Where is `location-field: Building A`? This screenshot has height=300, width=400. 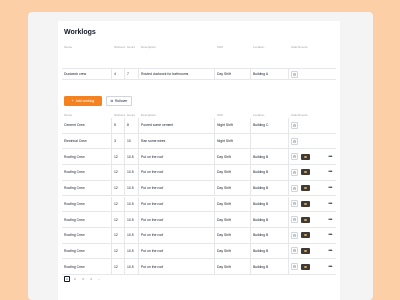
location-field: Building A is located at coordinates (270, 74).